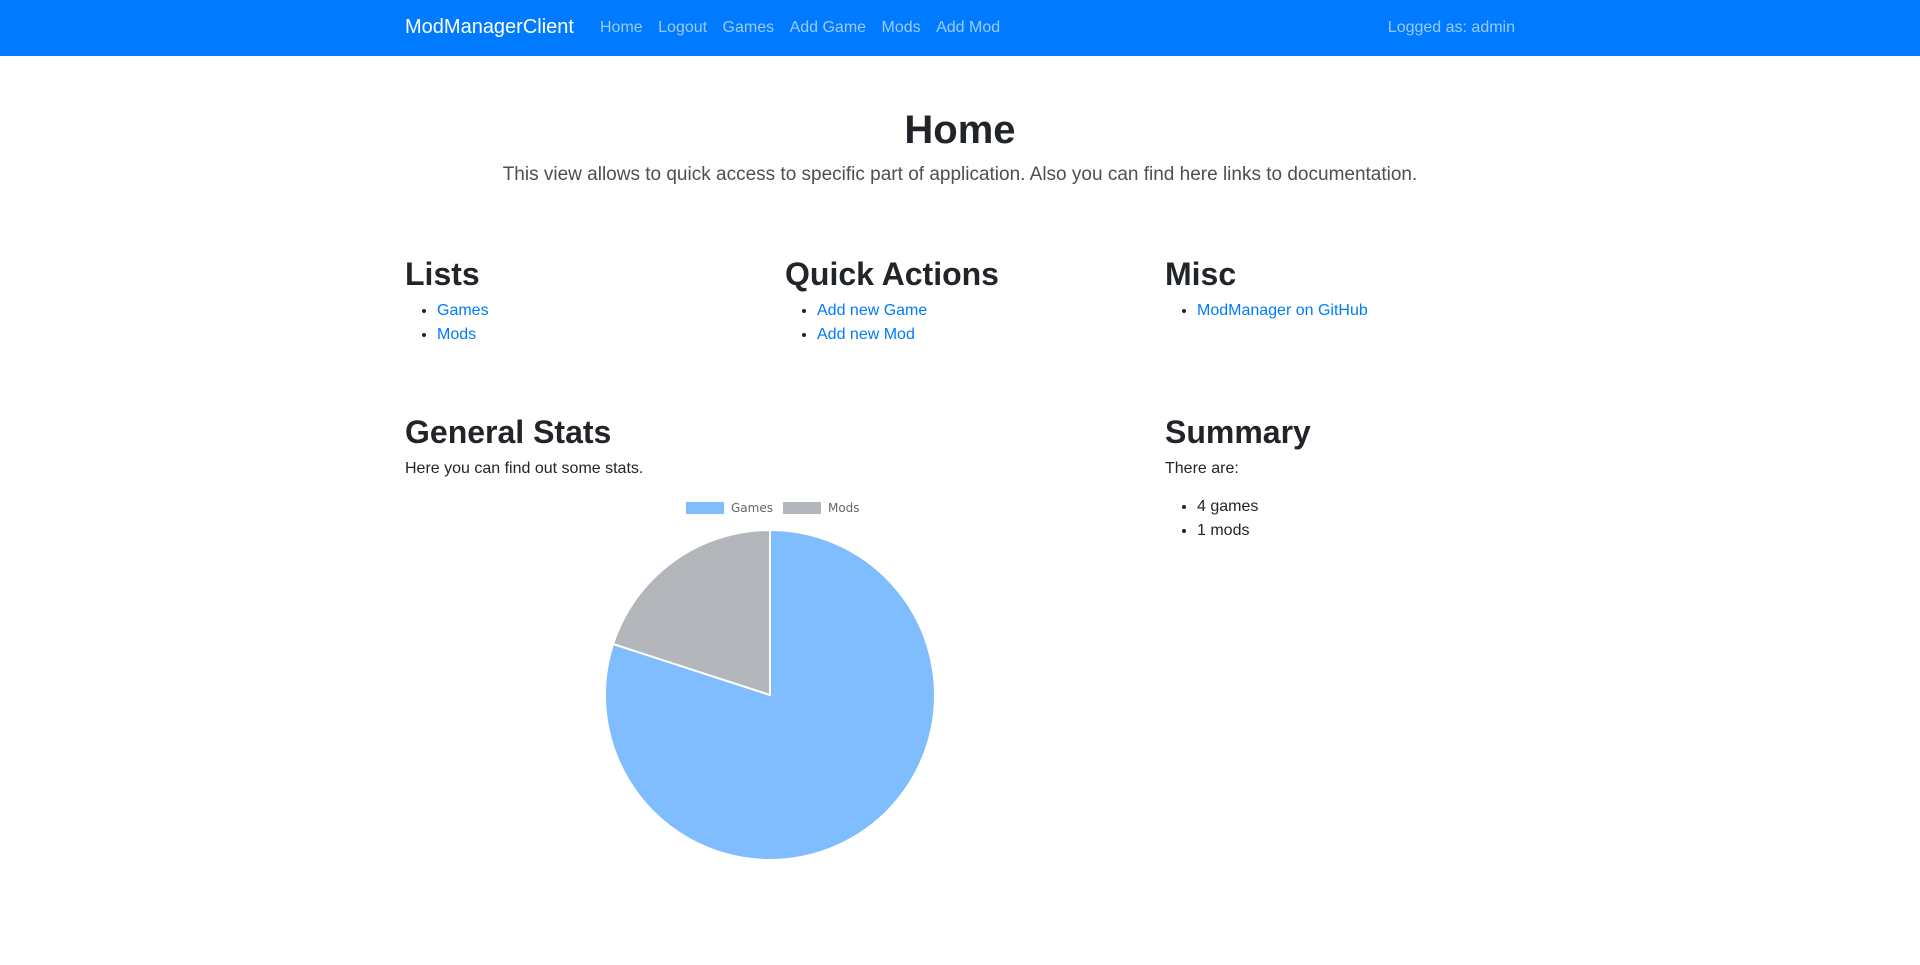  Describe the element at coordinates (524, 468) in the screenshot. I see `general-stats-description: Here you can find out some stats.` at that location.